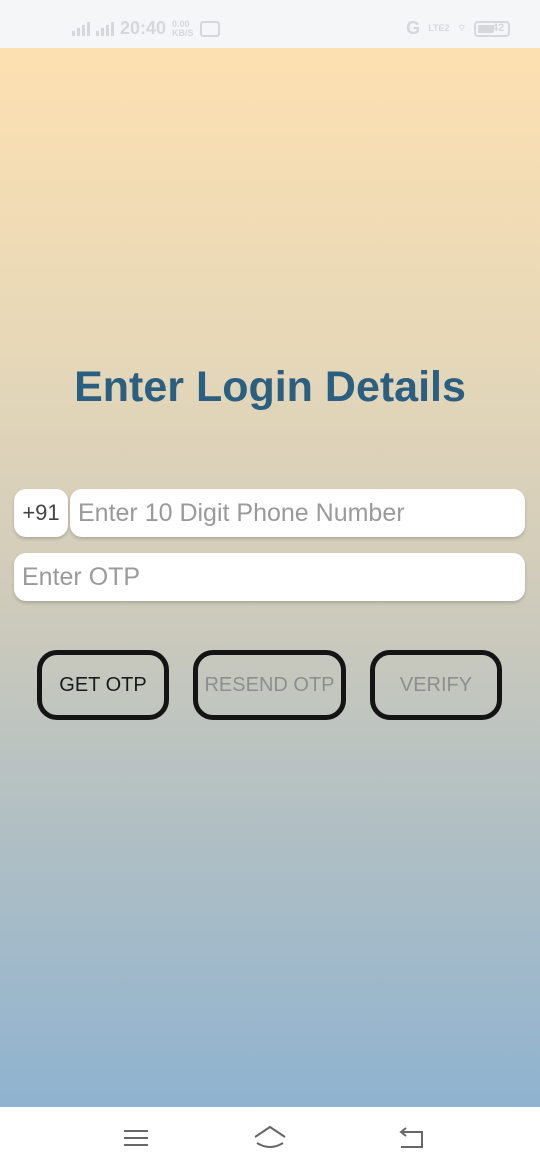 The image size is (540, 1170). I want to click on network-speed: 0.00 KB/S, so click(183, 28).